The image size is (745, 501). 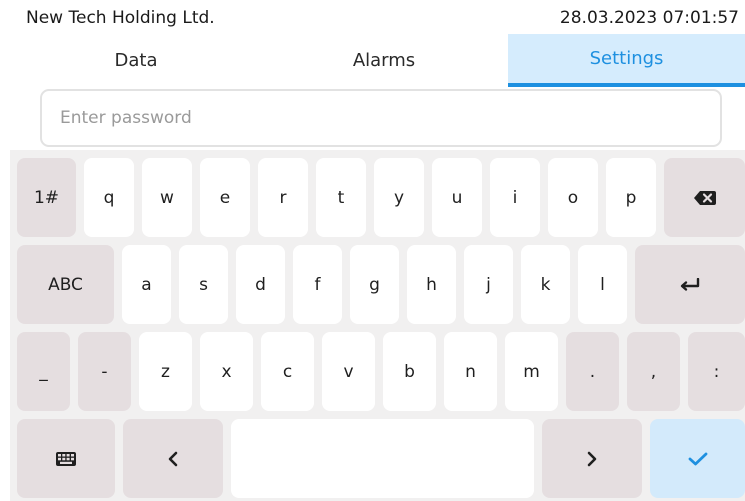 What do you see at coordinates (341, 197) in the screenshot?
I see `key-t: t` at bounding box center [341, 197].